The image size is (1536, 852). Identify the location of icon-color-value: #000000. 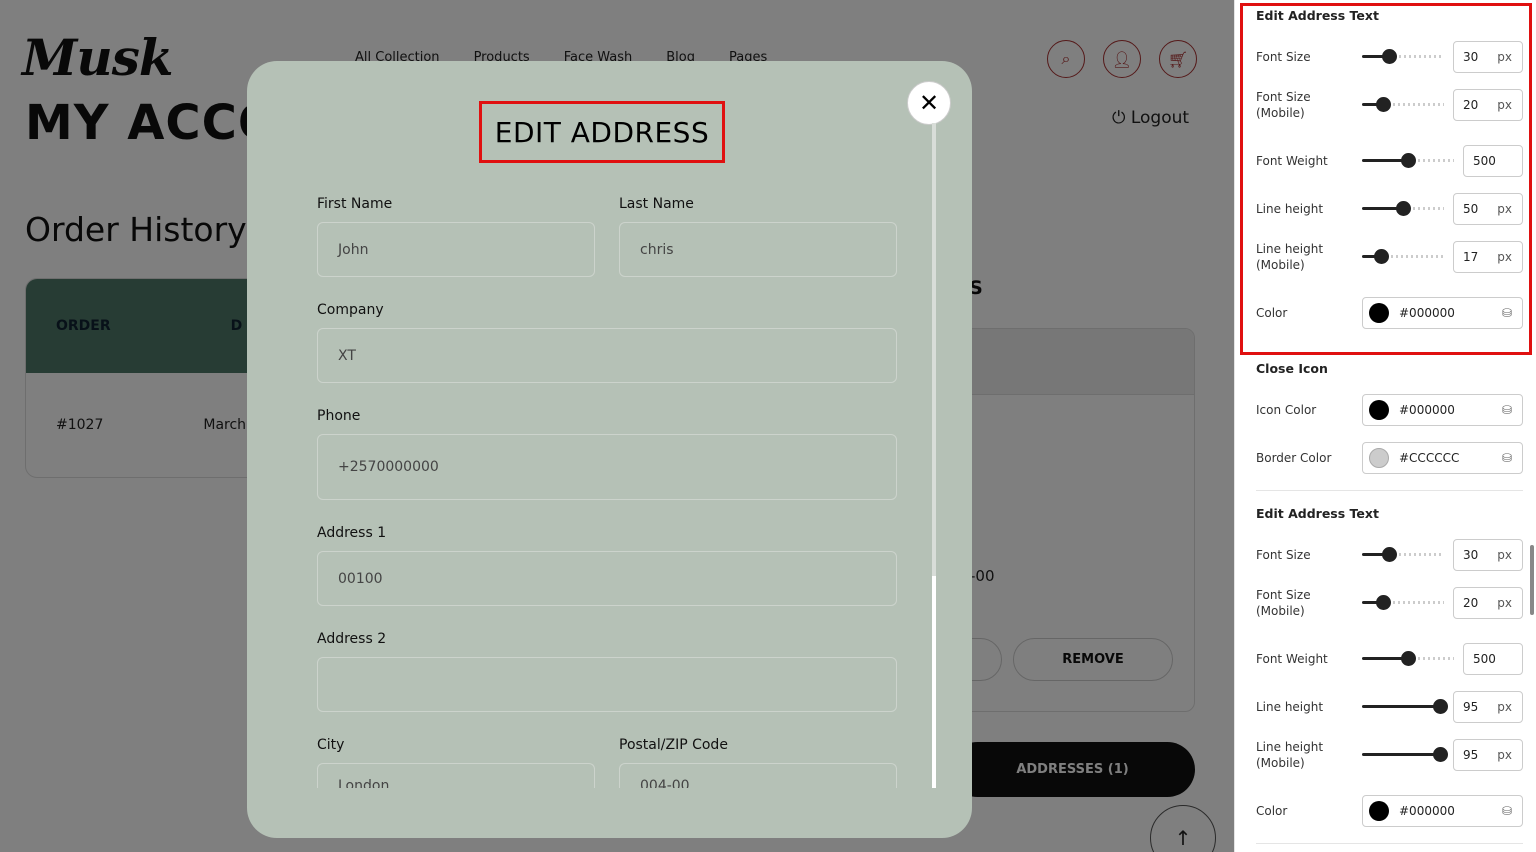
(1427, 410).